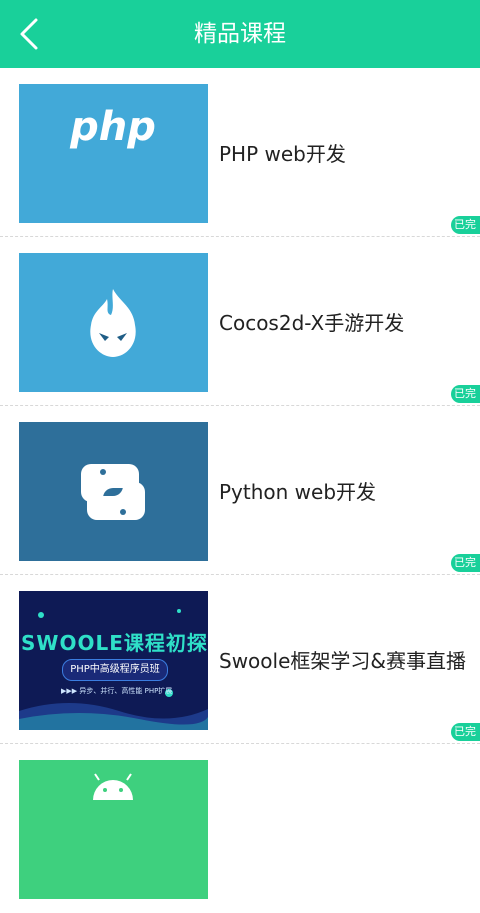 The image size is (480, 913). I want to click on top-bar: 精品课程, so click(240, 34).